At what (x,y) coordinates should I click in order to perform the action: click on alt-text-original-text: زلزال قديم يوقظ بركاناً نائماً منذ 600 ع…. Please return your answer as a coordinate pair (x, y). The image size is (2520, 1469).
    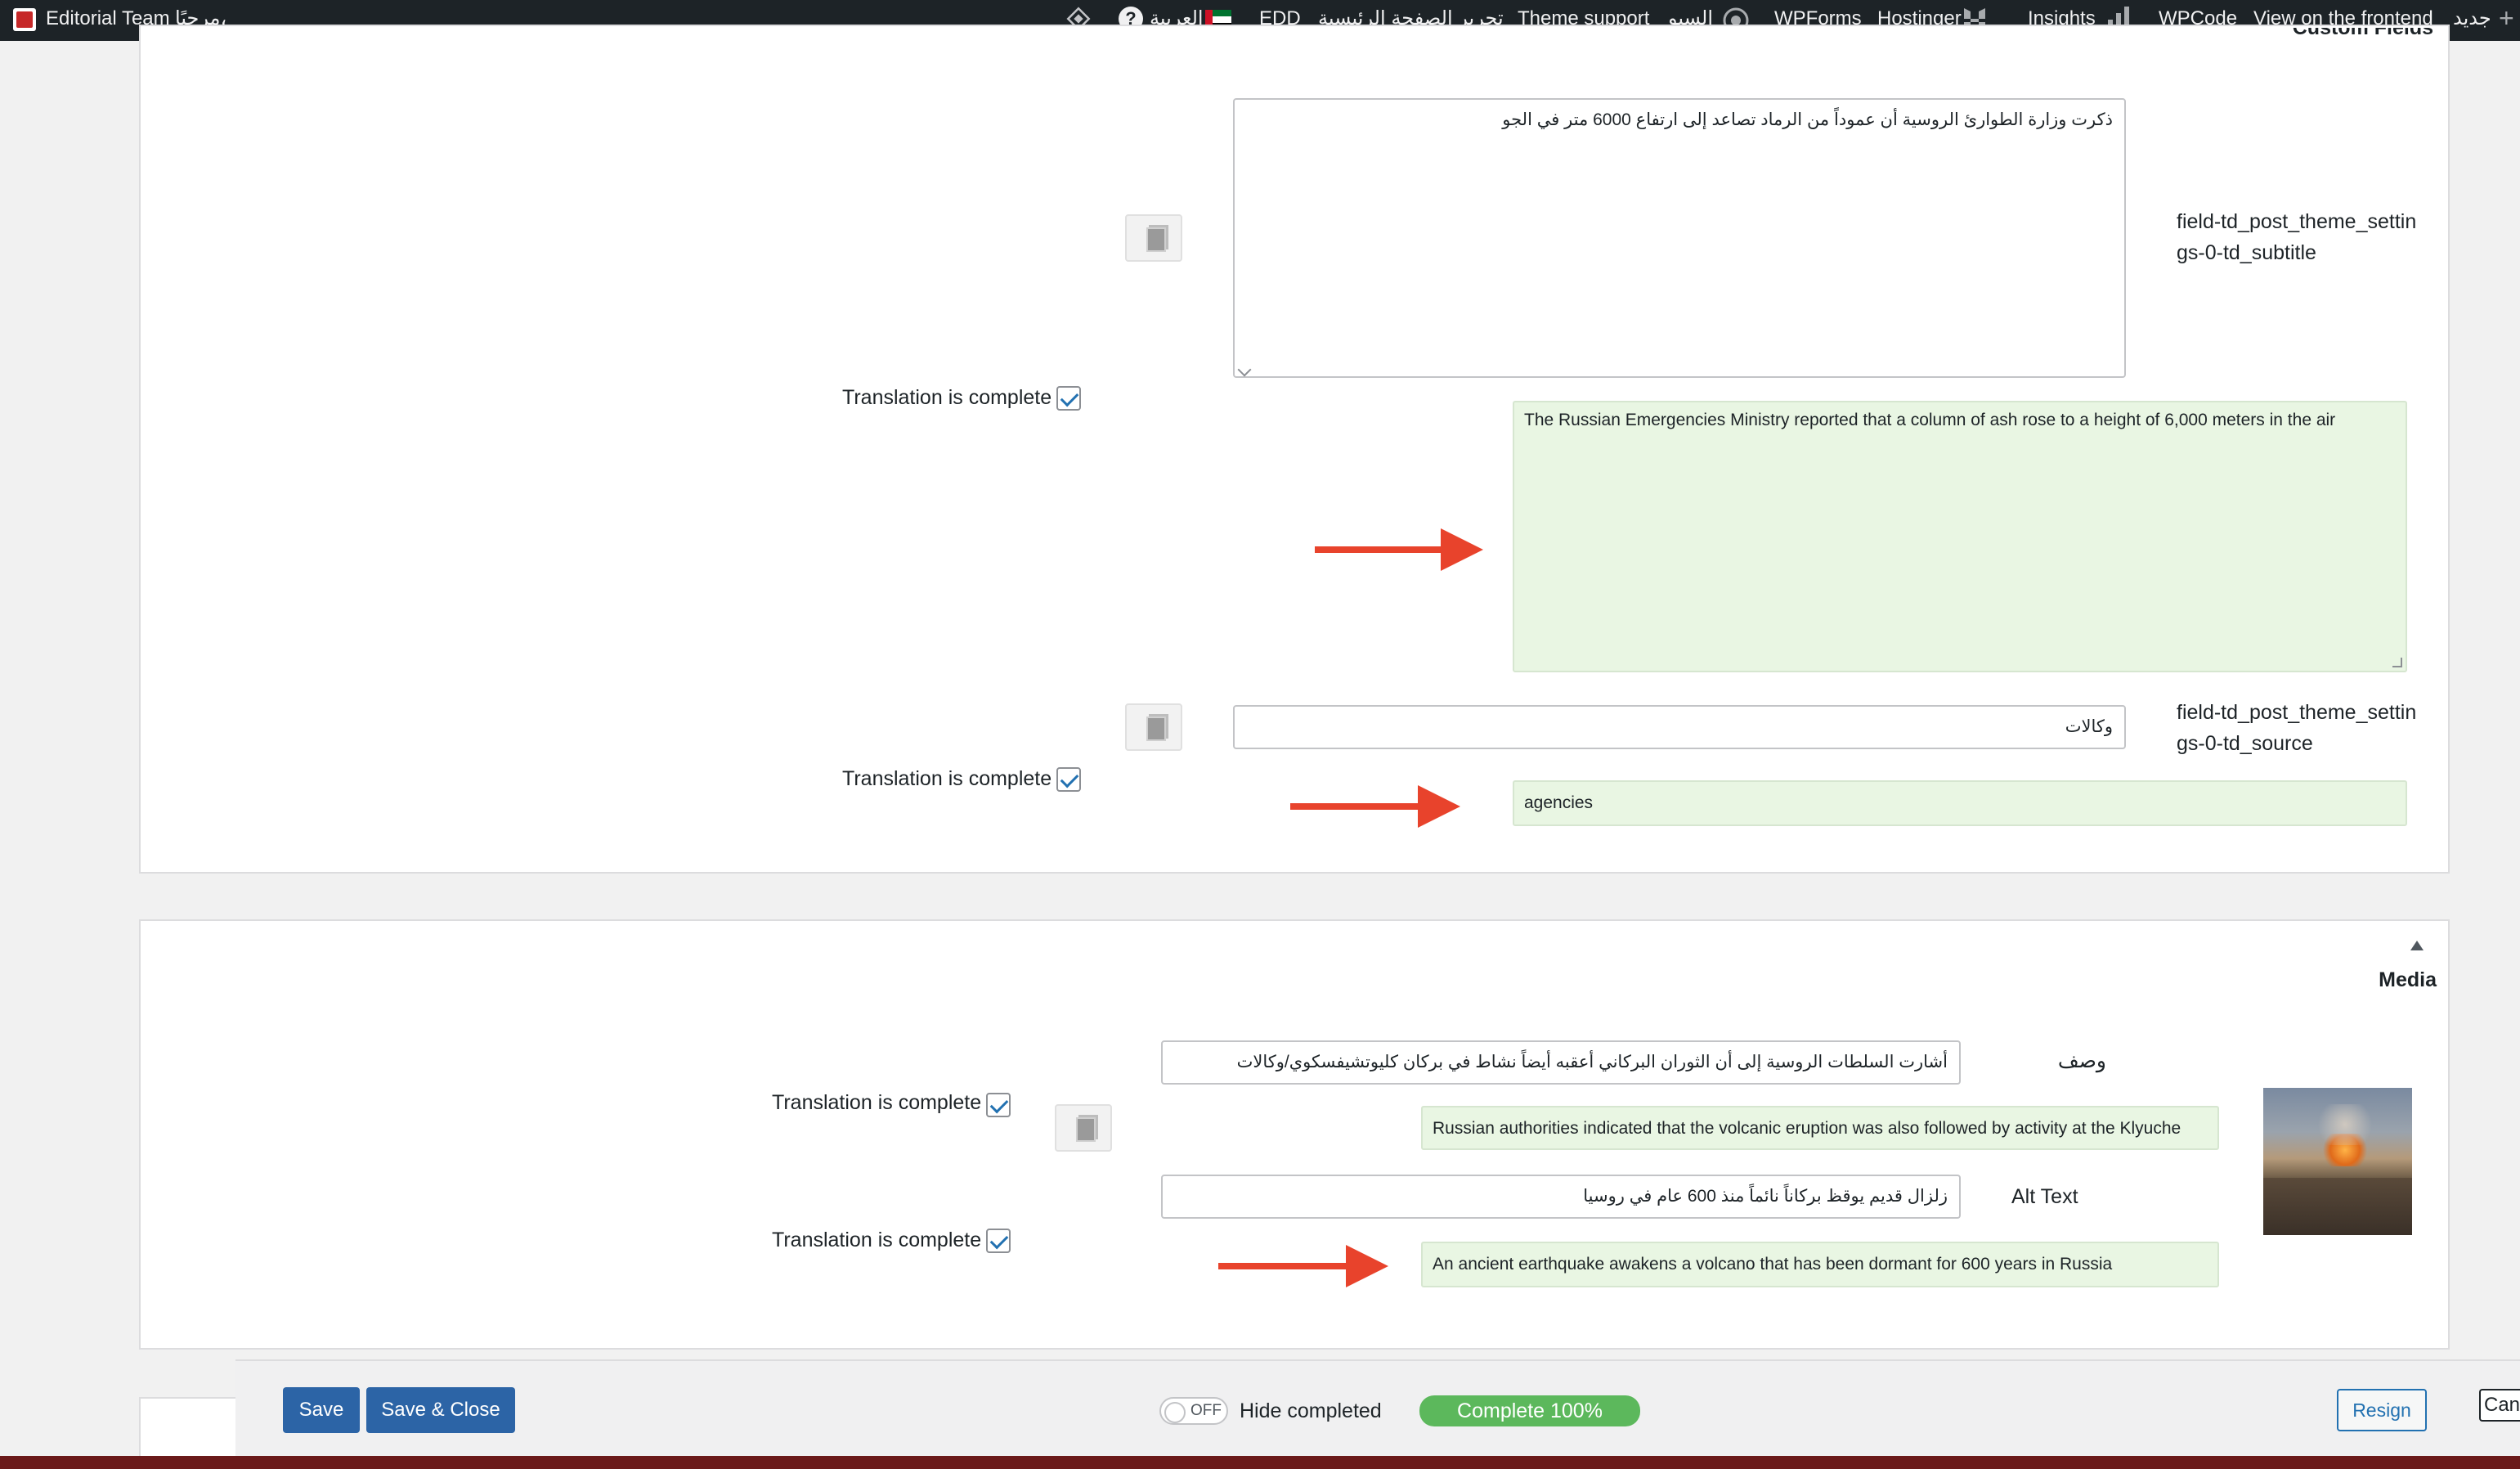
    Looking at the image, I should click on (1561, 1197).